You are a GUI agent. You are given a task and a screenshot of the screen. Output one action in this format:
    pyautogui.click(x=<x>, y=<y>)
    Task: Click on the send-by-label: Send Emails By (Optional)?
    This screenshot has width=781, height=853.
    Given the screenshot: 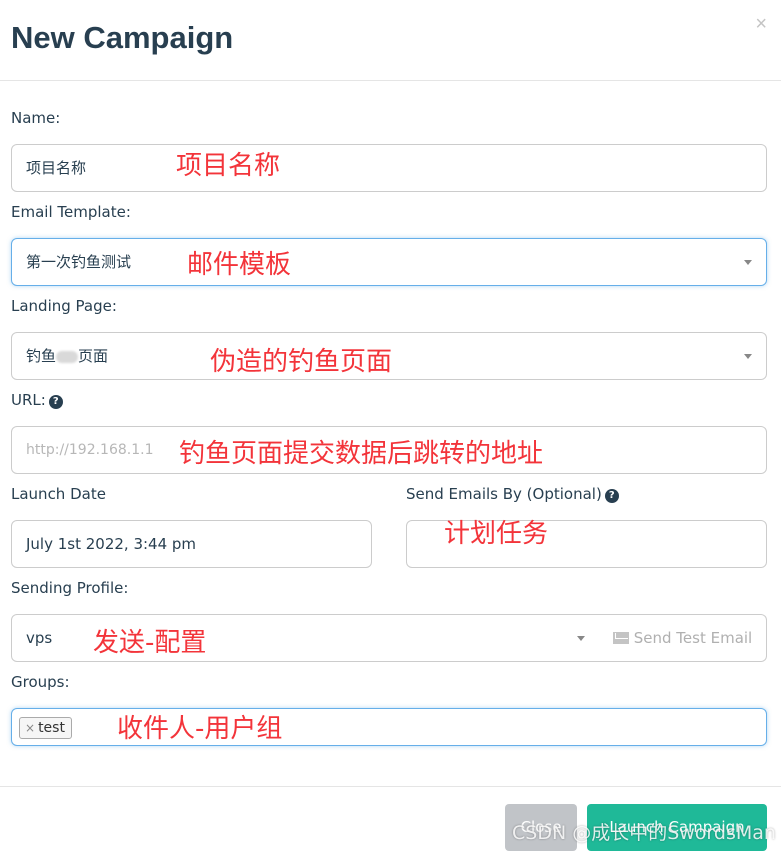 What is the action you would take?
    pyautogui.click(x=512, y=494)
    